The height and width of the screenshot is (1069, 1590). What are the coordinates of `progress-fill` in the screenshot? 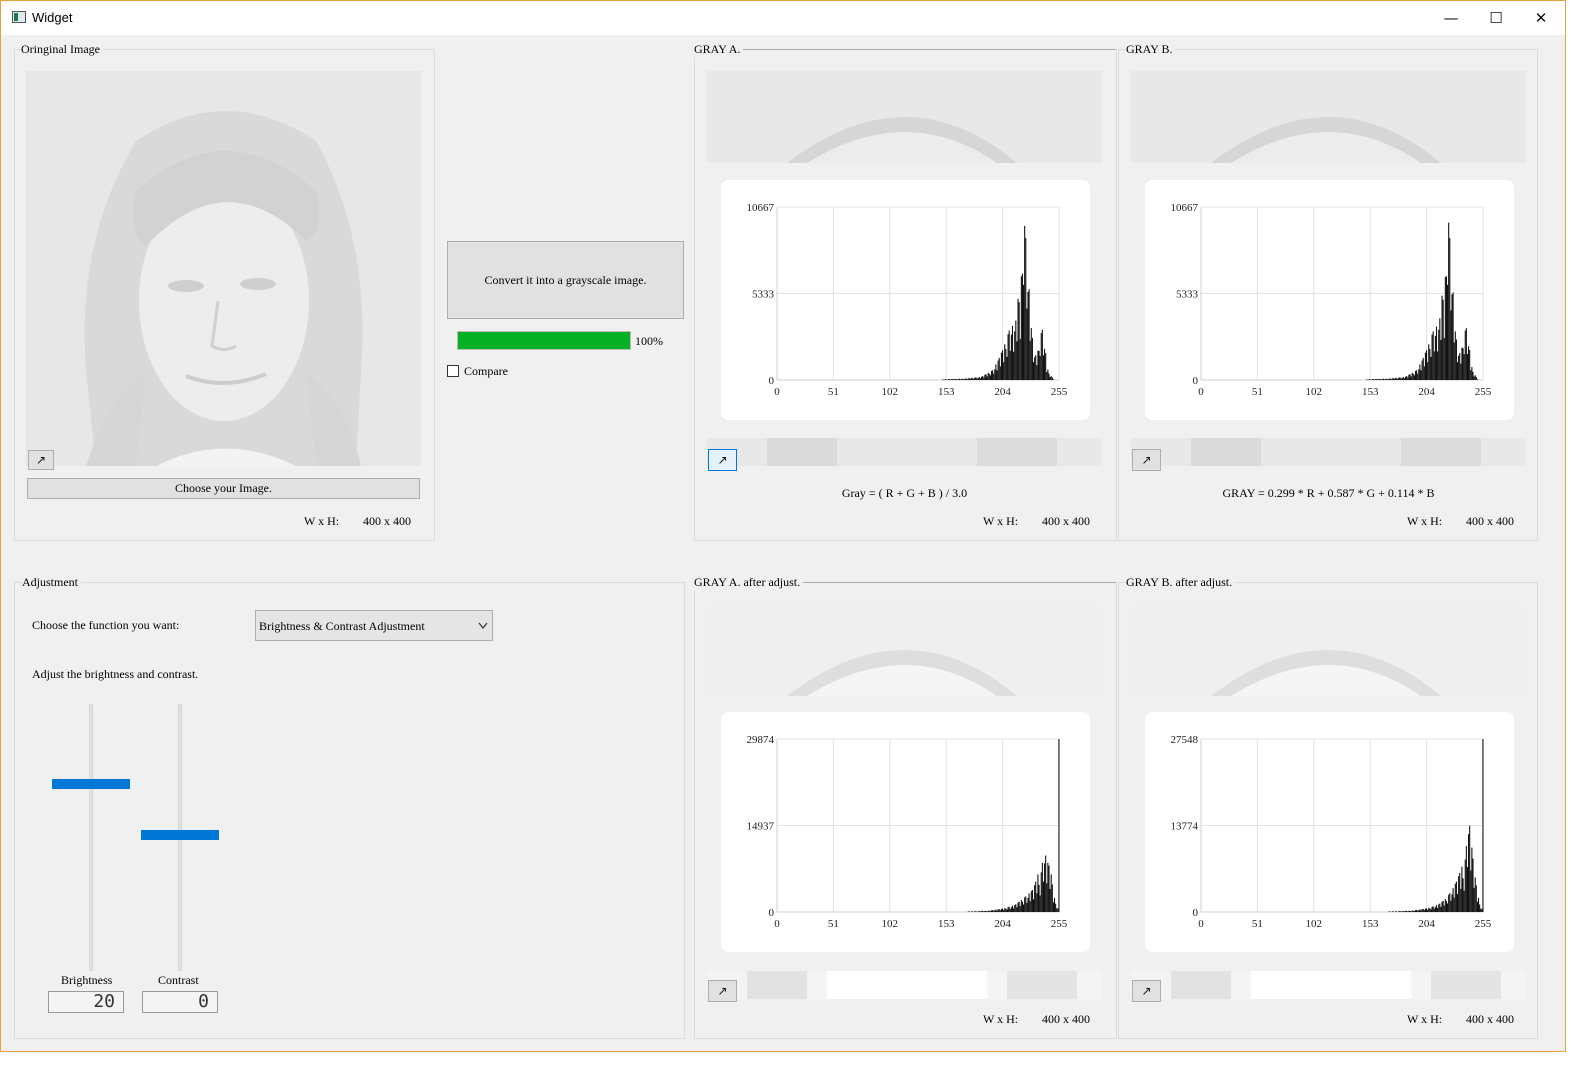 It's located at (544, 340).